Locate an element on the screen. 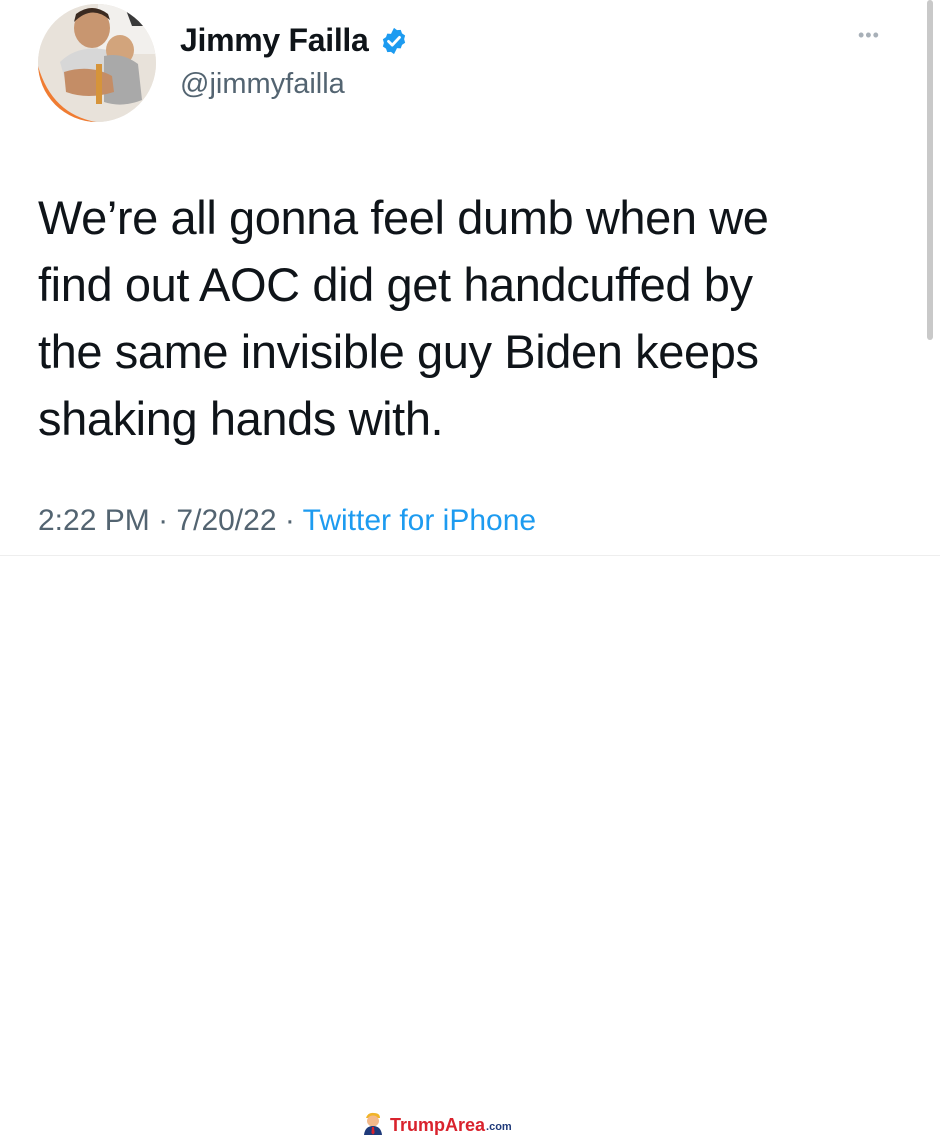 The width and height of the screenshot is (940, 1140). tweet-time: 2:22 PM is located at coordinates (94, 520).